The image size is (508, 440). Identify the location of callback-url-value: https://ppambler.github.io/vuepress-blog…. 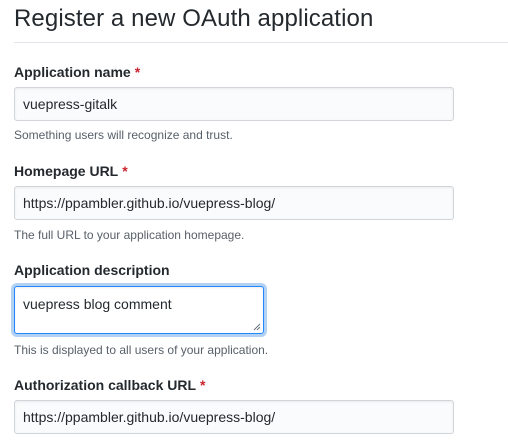
(149, 417).